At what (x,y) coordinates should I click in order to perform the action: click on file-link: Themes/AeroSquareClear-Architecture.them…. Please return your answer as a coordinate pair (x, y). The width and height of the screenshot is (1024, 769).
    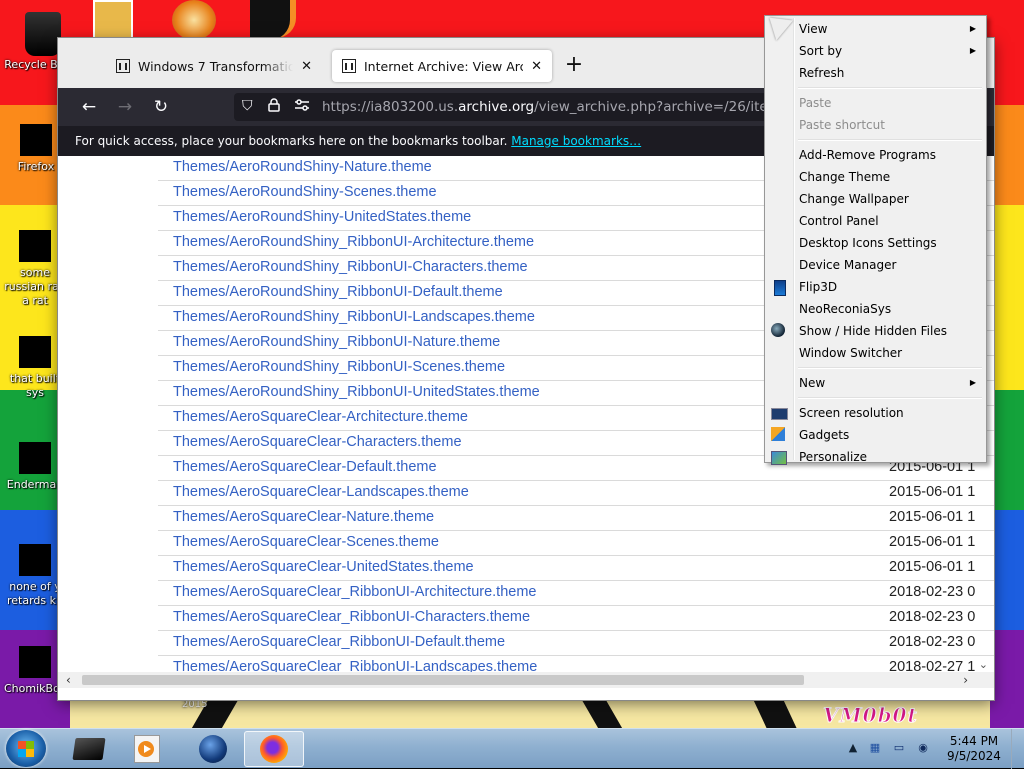
    Looking at the image, I should click on (320, 417).